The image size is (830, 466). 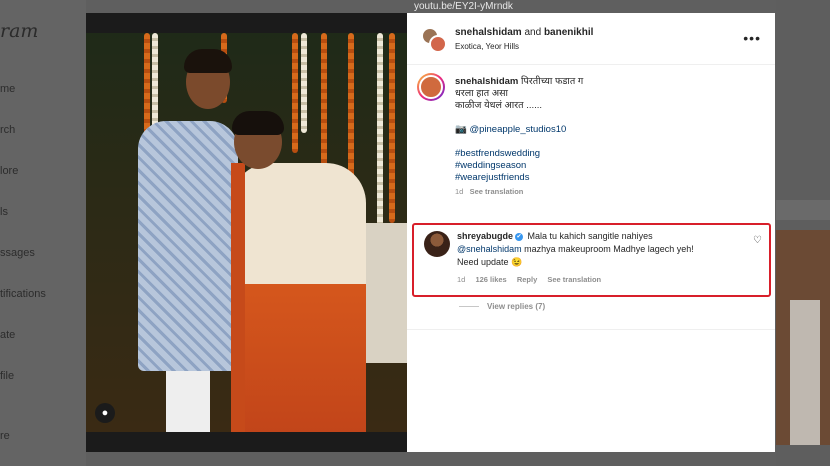 What do you see at coordinates (532, 32) in the screenshot?
I see `author-and-text: and` at bounding box center [532, 32].